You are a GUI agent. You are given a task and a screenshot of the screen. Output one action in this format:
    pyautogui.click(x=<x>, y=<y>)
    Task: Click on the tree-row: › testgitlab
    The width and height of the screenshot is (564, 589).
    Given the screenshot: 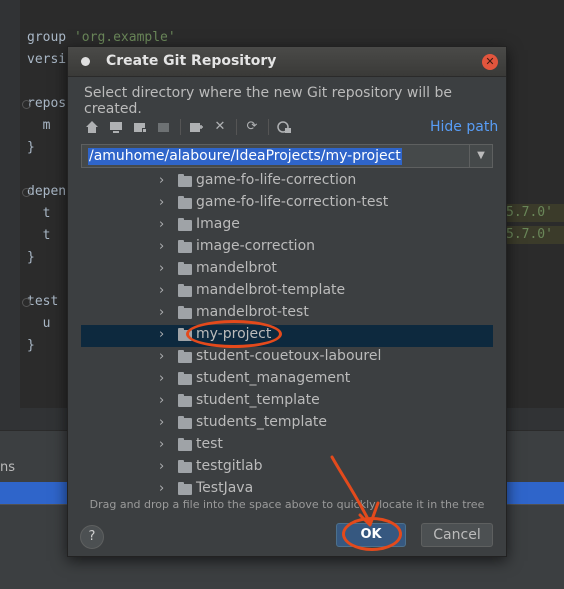 What is the action you would take?
    pyautogui.click(x=287, y=468)
    